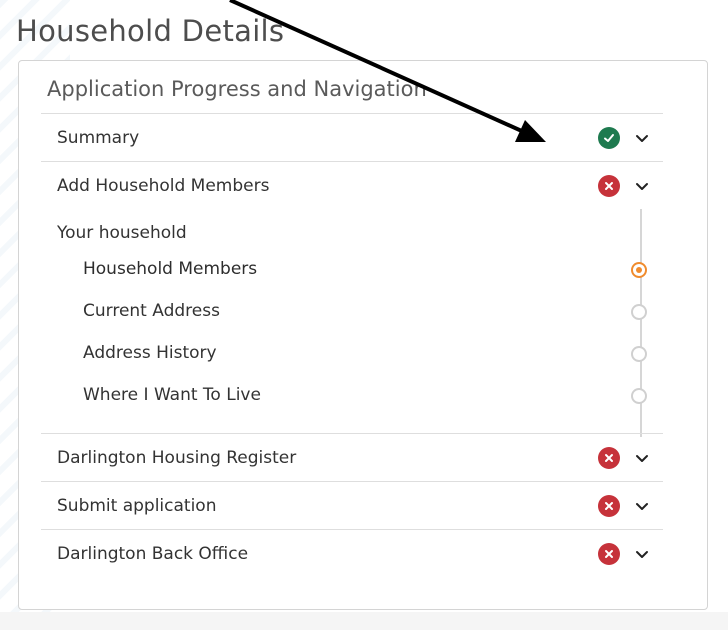 Image resolution: width=728 pixels, height=630 pixels. What do you see at coordinates (352, 457) in the screenshot?
I see `section-darlington-housing-register: Darlington Housing Register` at bounding box center [352, 457].